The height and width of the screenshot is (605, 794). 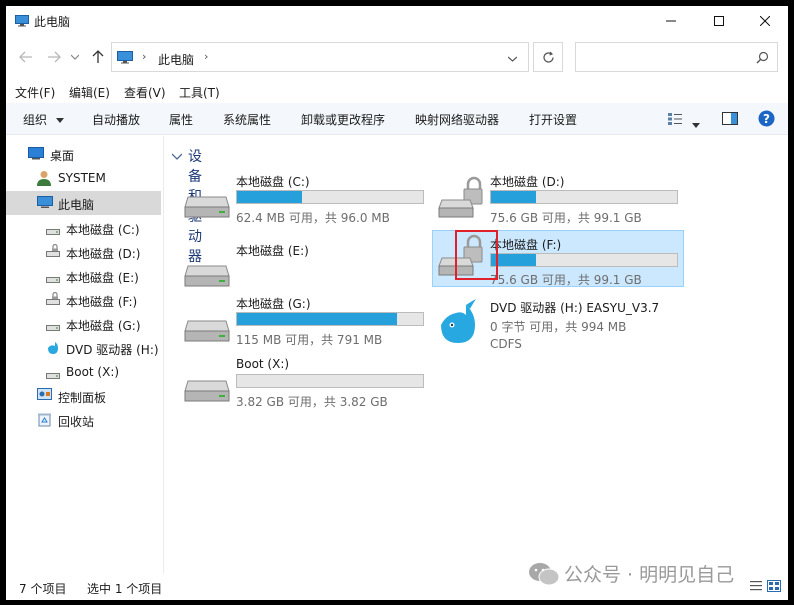 I want to click on open-settings-button: 打开设置, so click(x=553, y=119).